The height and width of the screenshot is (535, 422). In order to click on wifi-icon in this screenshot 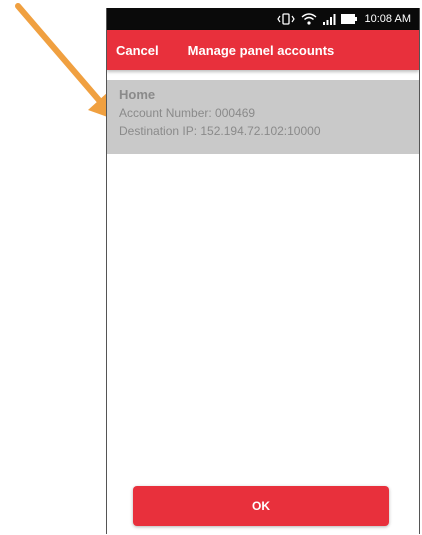, I will do `click(309, 19)`.